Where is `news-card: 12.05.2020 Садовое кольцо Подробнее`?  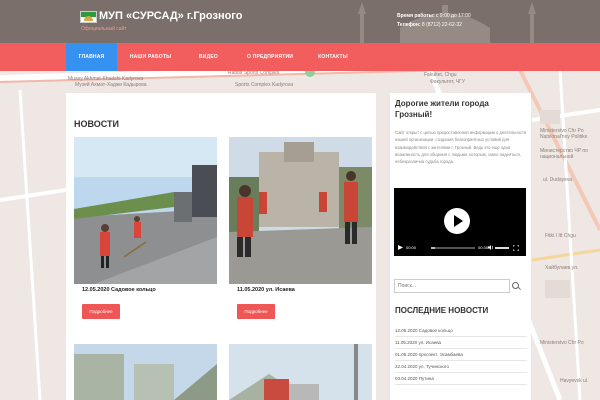 news-card: 12.05.2020 Садовое кольцо Подробнее is located at coordinates (145, 230).